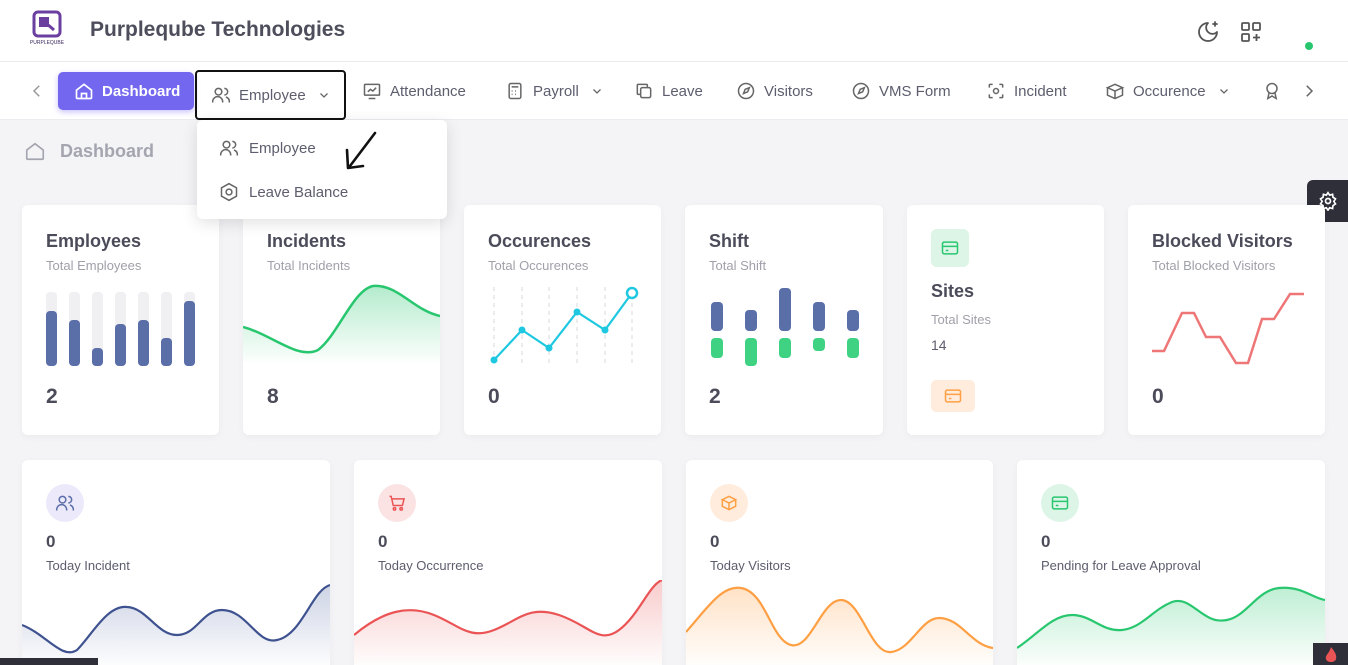 The width and height of the screenshot is (1348, 665). What do you see at coordinates (750, 565) in the screenshot?
I see `stat-label: Today Visitors` at bounding box center [750, 565].